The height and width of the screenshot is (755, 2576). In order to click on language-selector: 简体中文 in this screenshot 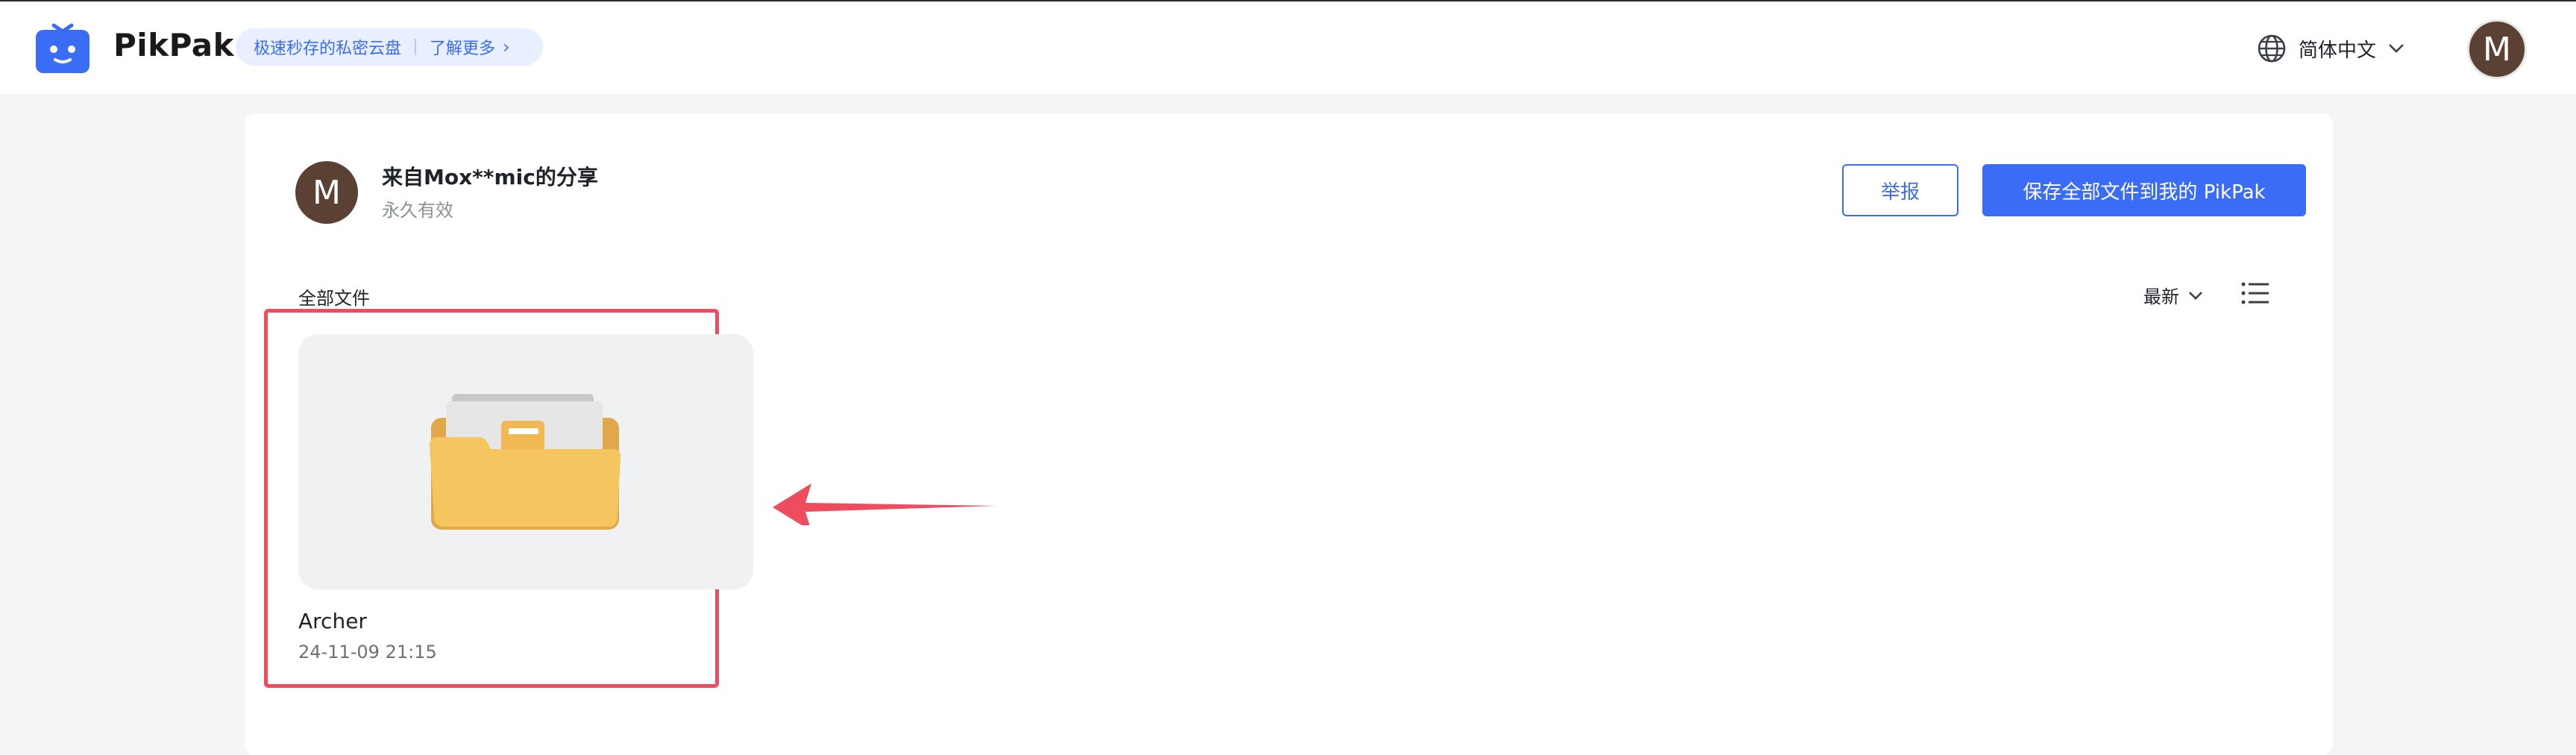, I will do `click(2337, 48)`.